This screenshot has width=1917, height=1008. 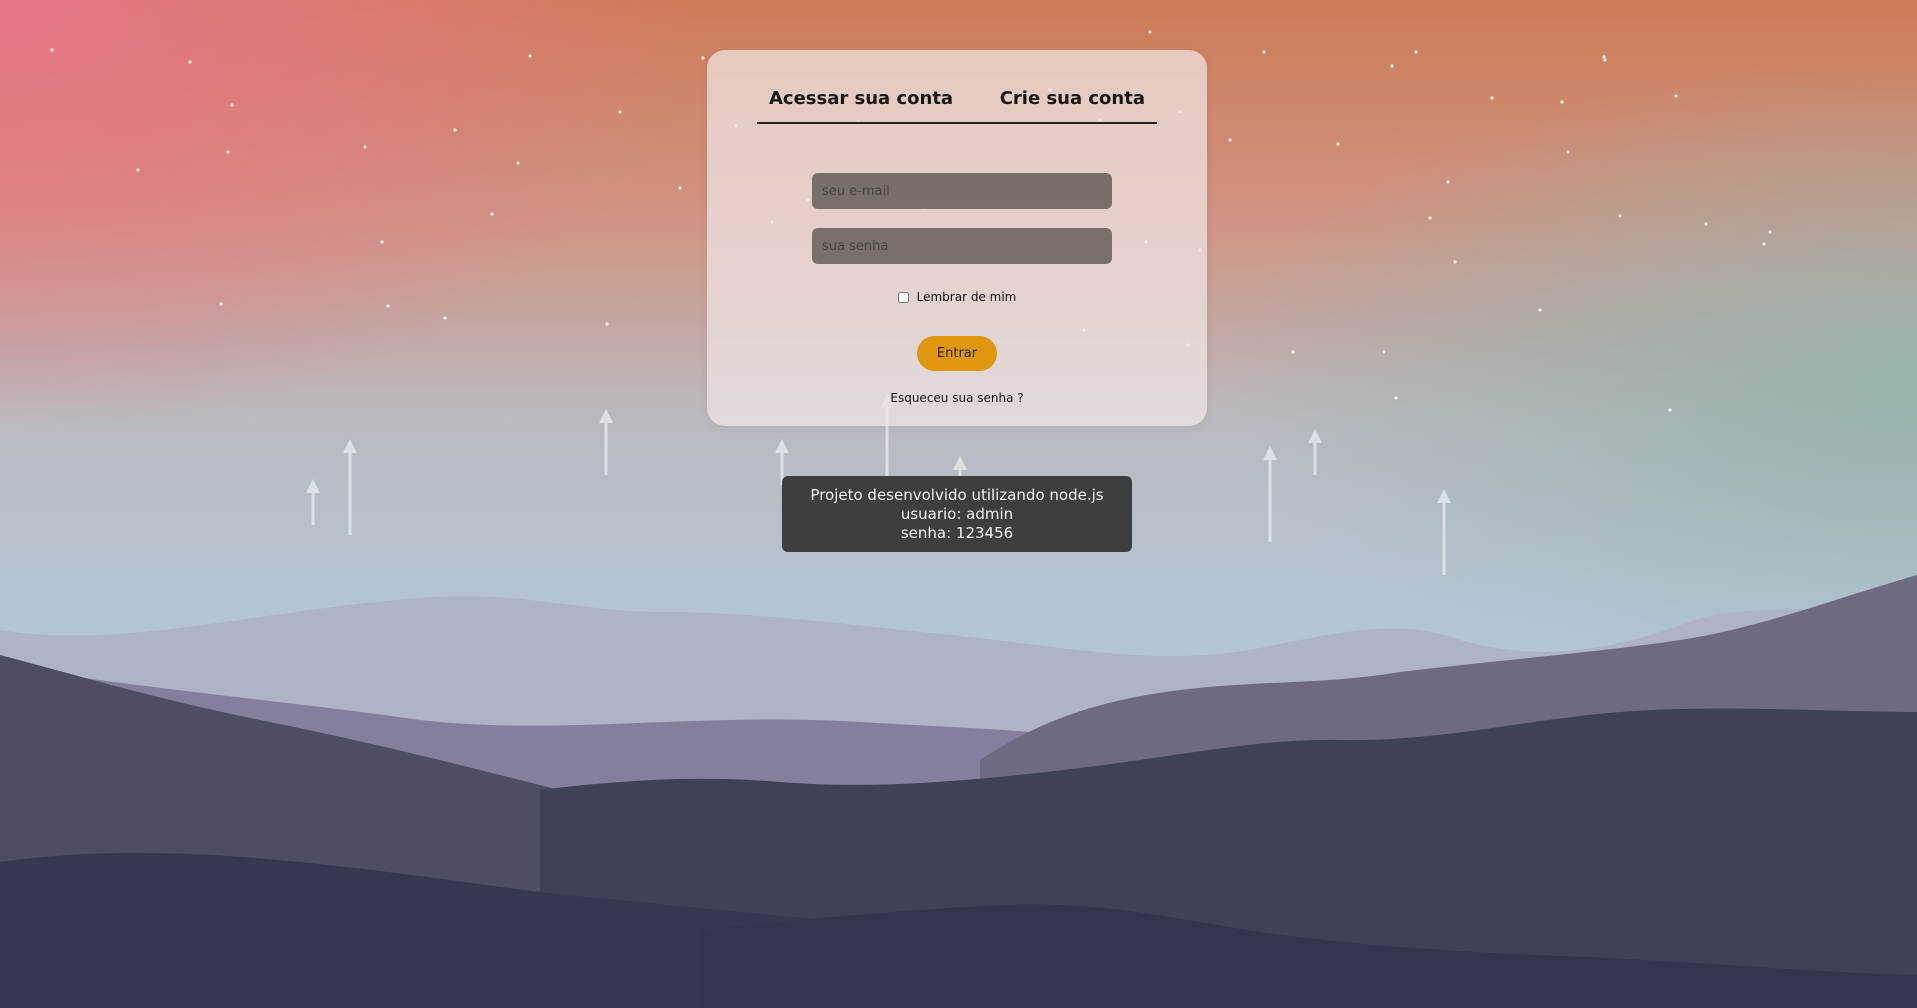 What do you see at coordinates (861, 98) in the screenshot?
I see `tab-login: Acessar sua conta` at bounding box center [861, 98].